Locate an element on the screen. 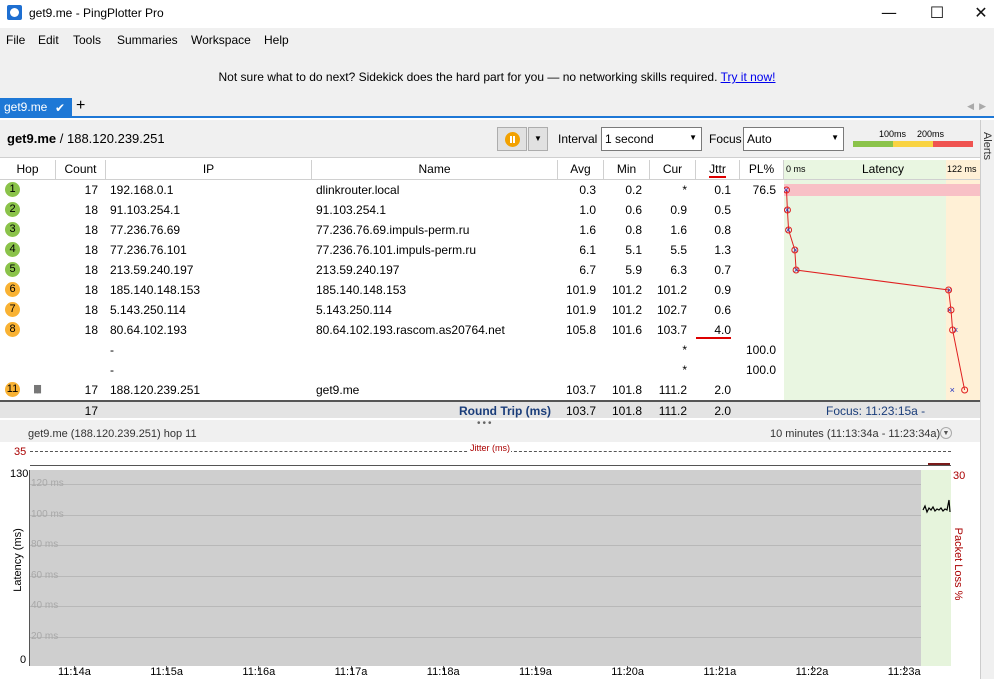 Image resolution: width=994 pixels, height=679 pixels. cell-name: dlinkrouter.local is located at coordinates (358, 190).